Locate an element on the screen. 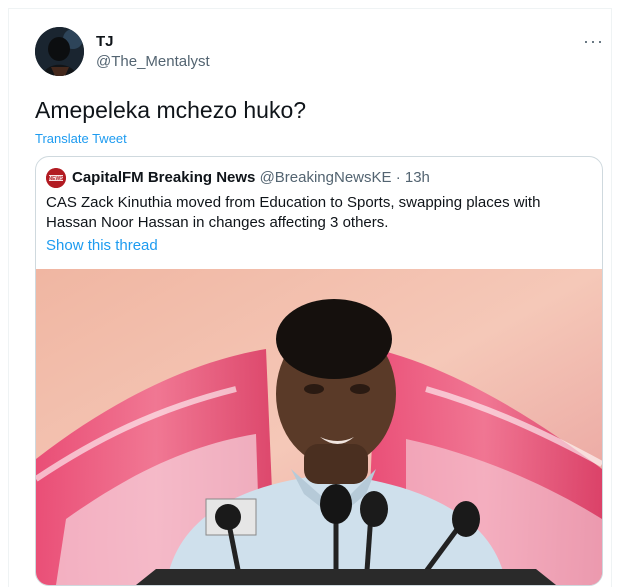  show-thread-link: Show this thread is located at coordinates (102, 245).